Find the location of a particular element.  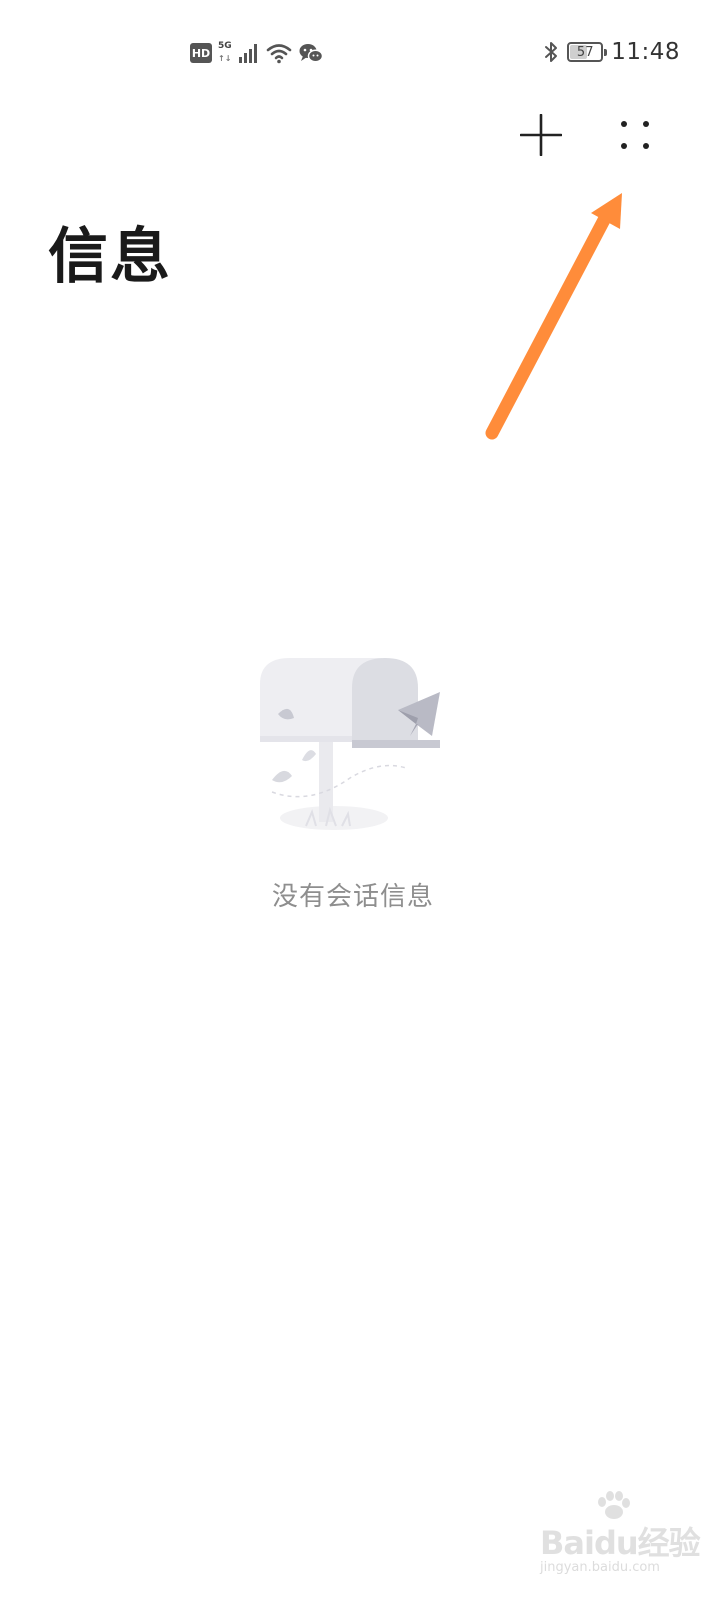

hd-icon: HD is located at coordinates (201, 53).